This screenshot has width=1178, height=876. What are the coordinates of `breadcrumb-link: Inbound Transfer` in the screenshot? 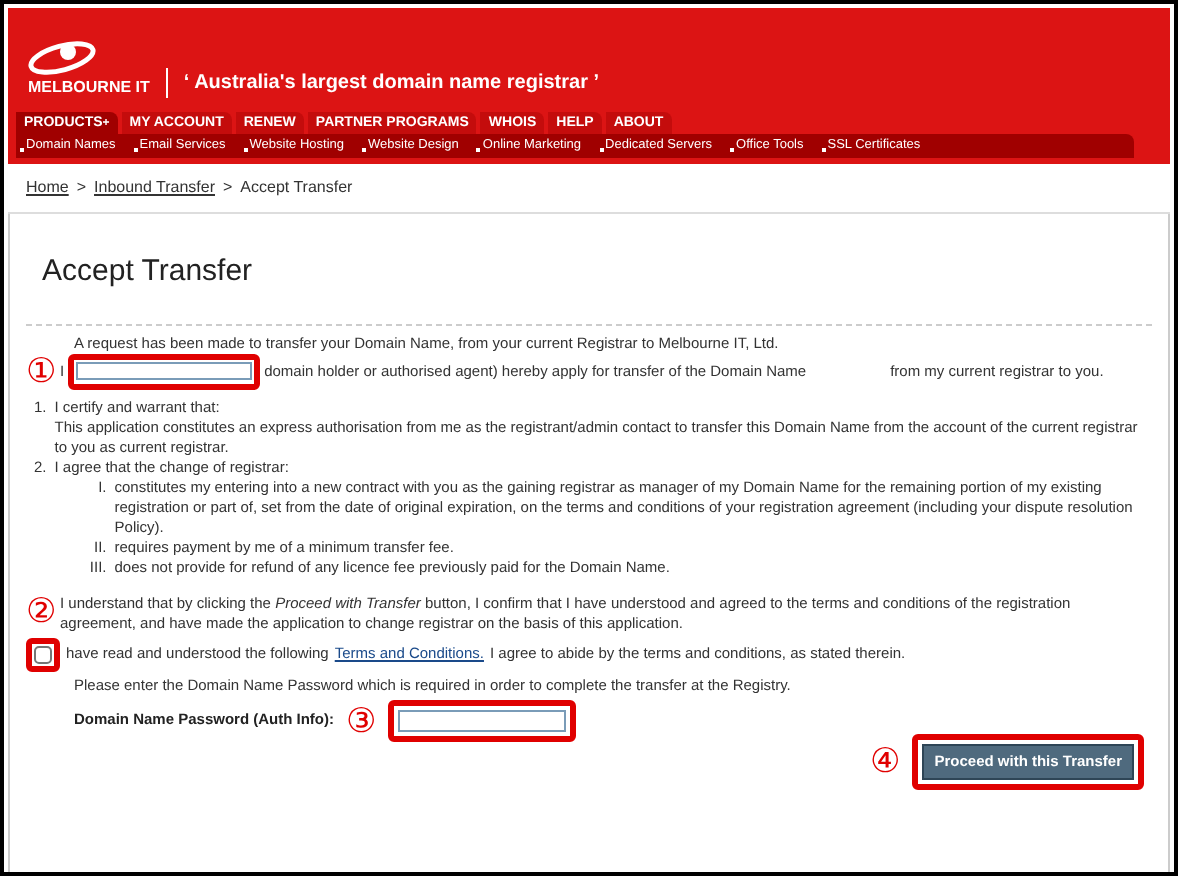 It's located at (154, 188).